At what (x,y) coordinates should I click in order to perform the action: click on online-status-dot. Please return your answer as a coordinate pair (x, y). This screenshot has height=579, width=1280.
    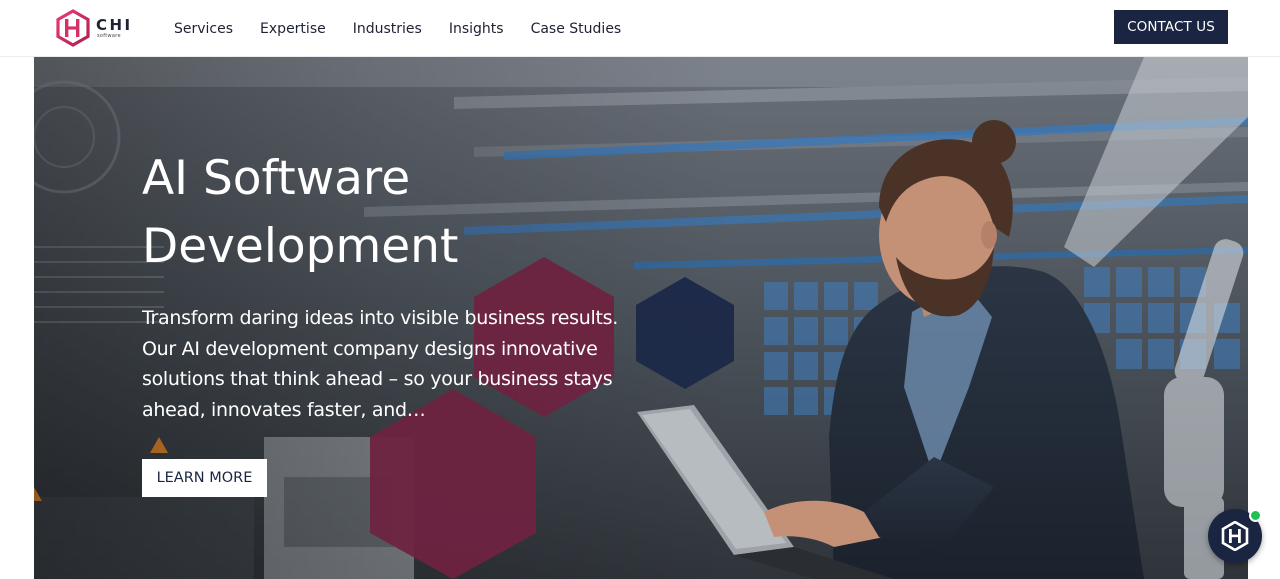
    Looking at the image, I should click on (1255, 515).